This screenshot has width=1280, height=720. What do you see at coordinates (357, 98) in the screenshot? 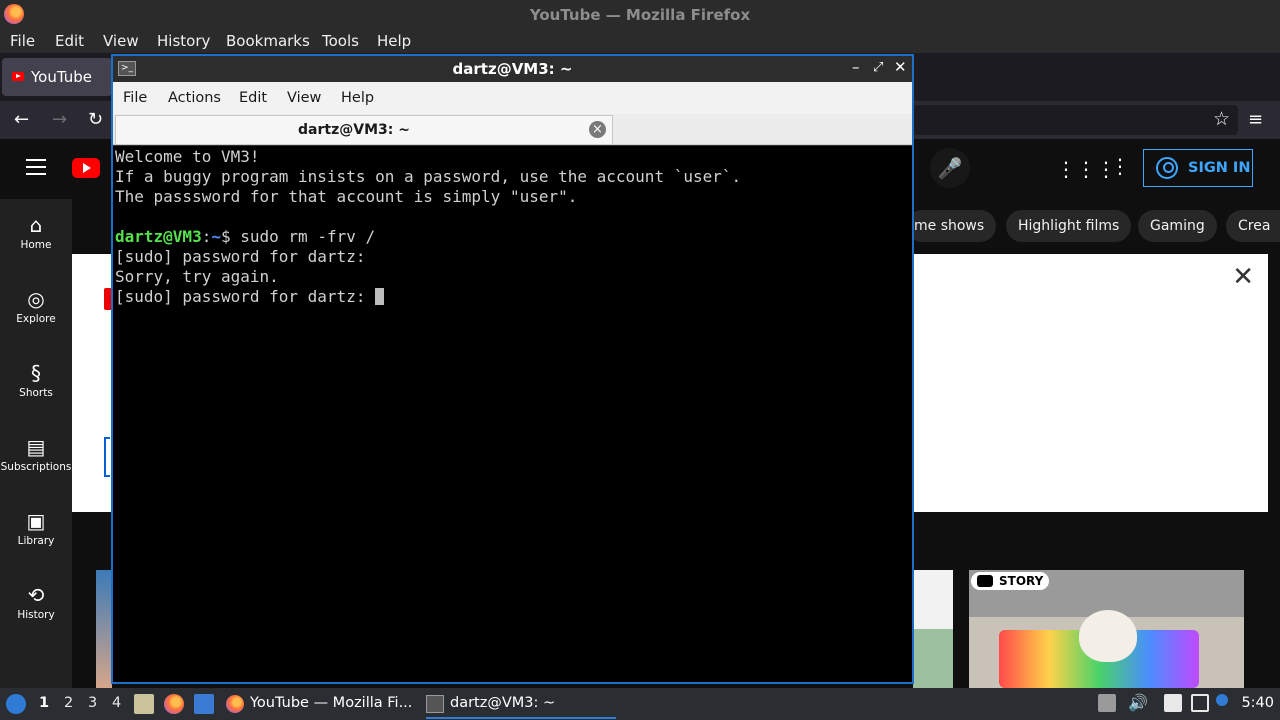
I see `terminal-menu-help: Help` at bounding box center [357, 98].